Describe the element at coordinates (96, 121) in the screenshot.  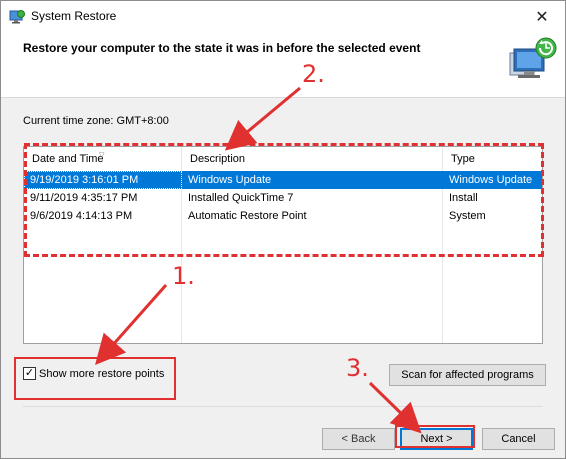
I see `timezone-label: Current time zone: GMT+8:00` at that location.